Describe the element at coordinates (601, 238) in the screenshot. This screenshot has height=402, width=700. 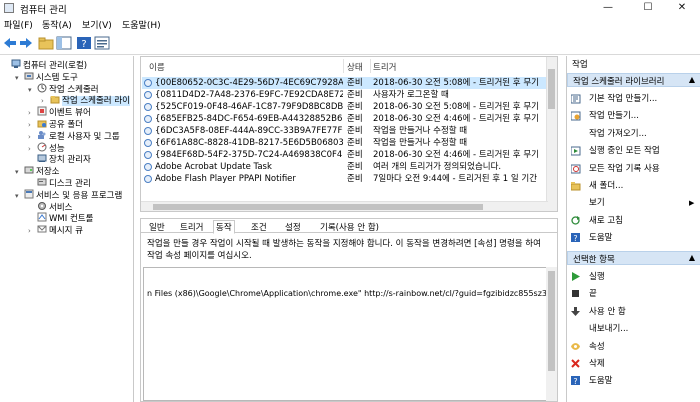
I see `action-item-label: 도움말` at that location.